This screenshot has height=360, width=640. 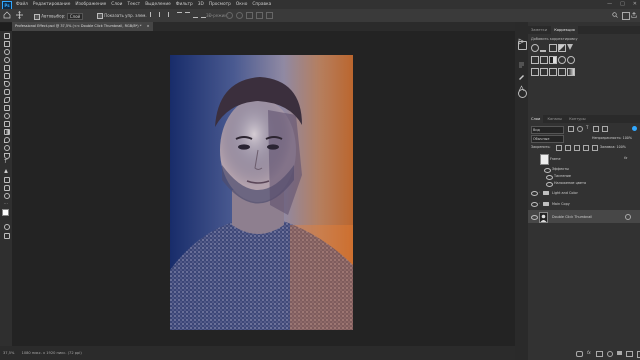 I want to click on maximize-button: □, so click(x=622, y=4).